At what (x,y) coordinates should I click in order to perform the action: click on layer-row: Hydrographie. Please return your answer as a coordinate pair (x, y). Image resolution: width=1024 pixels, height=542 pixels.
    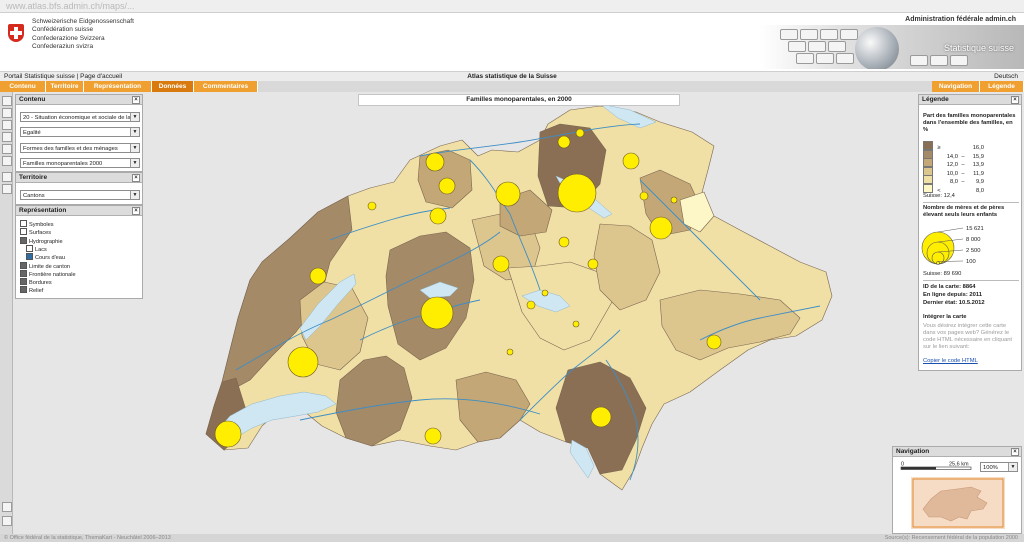
    Looking at the image, I should click on (41, 240).